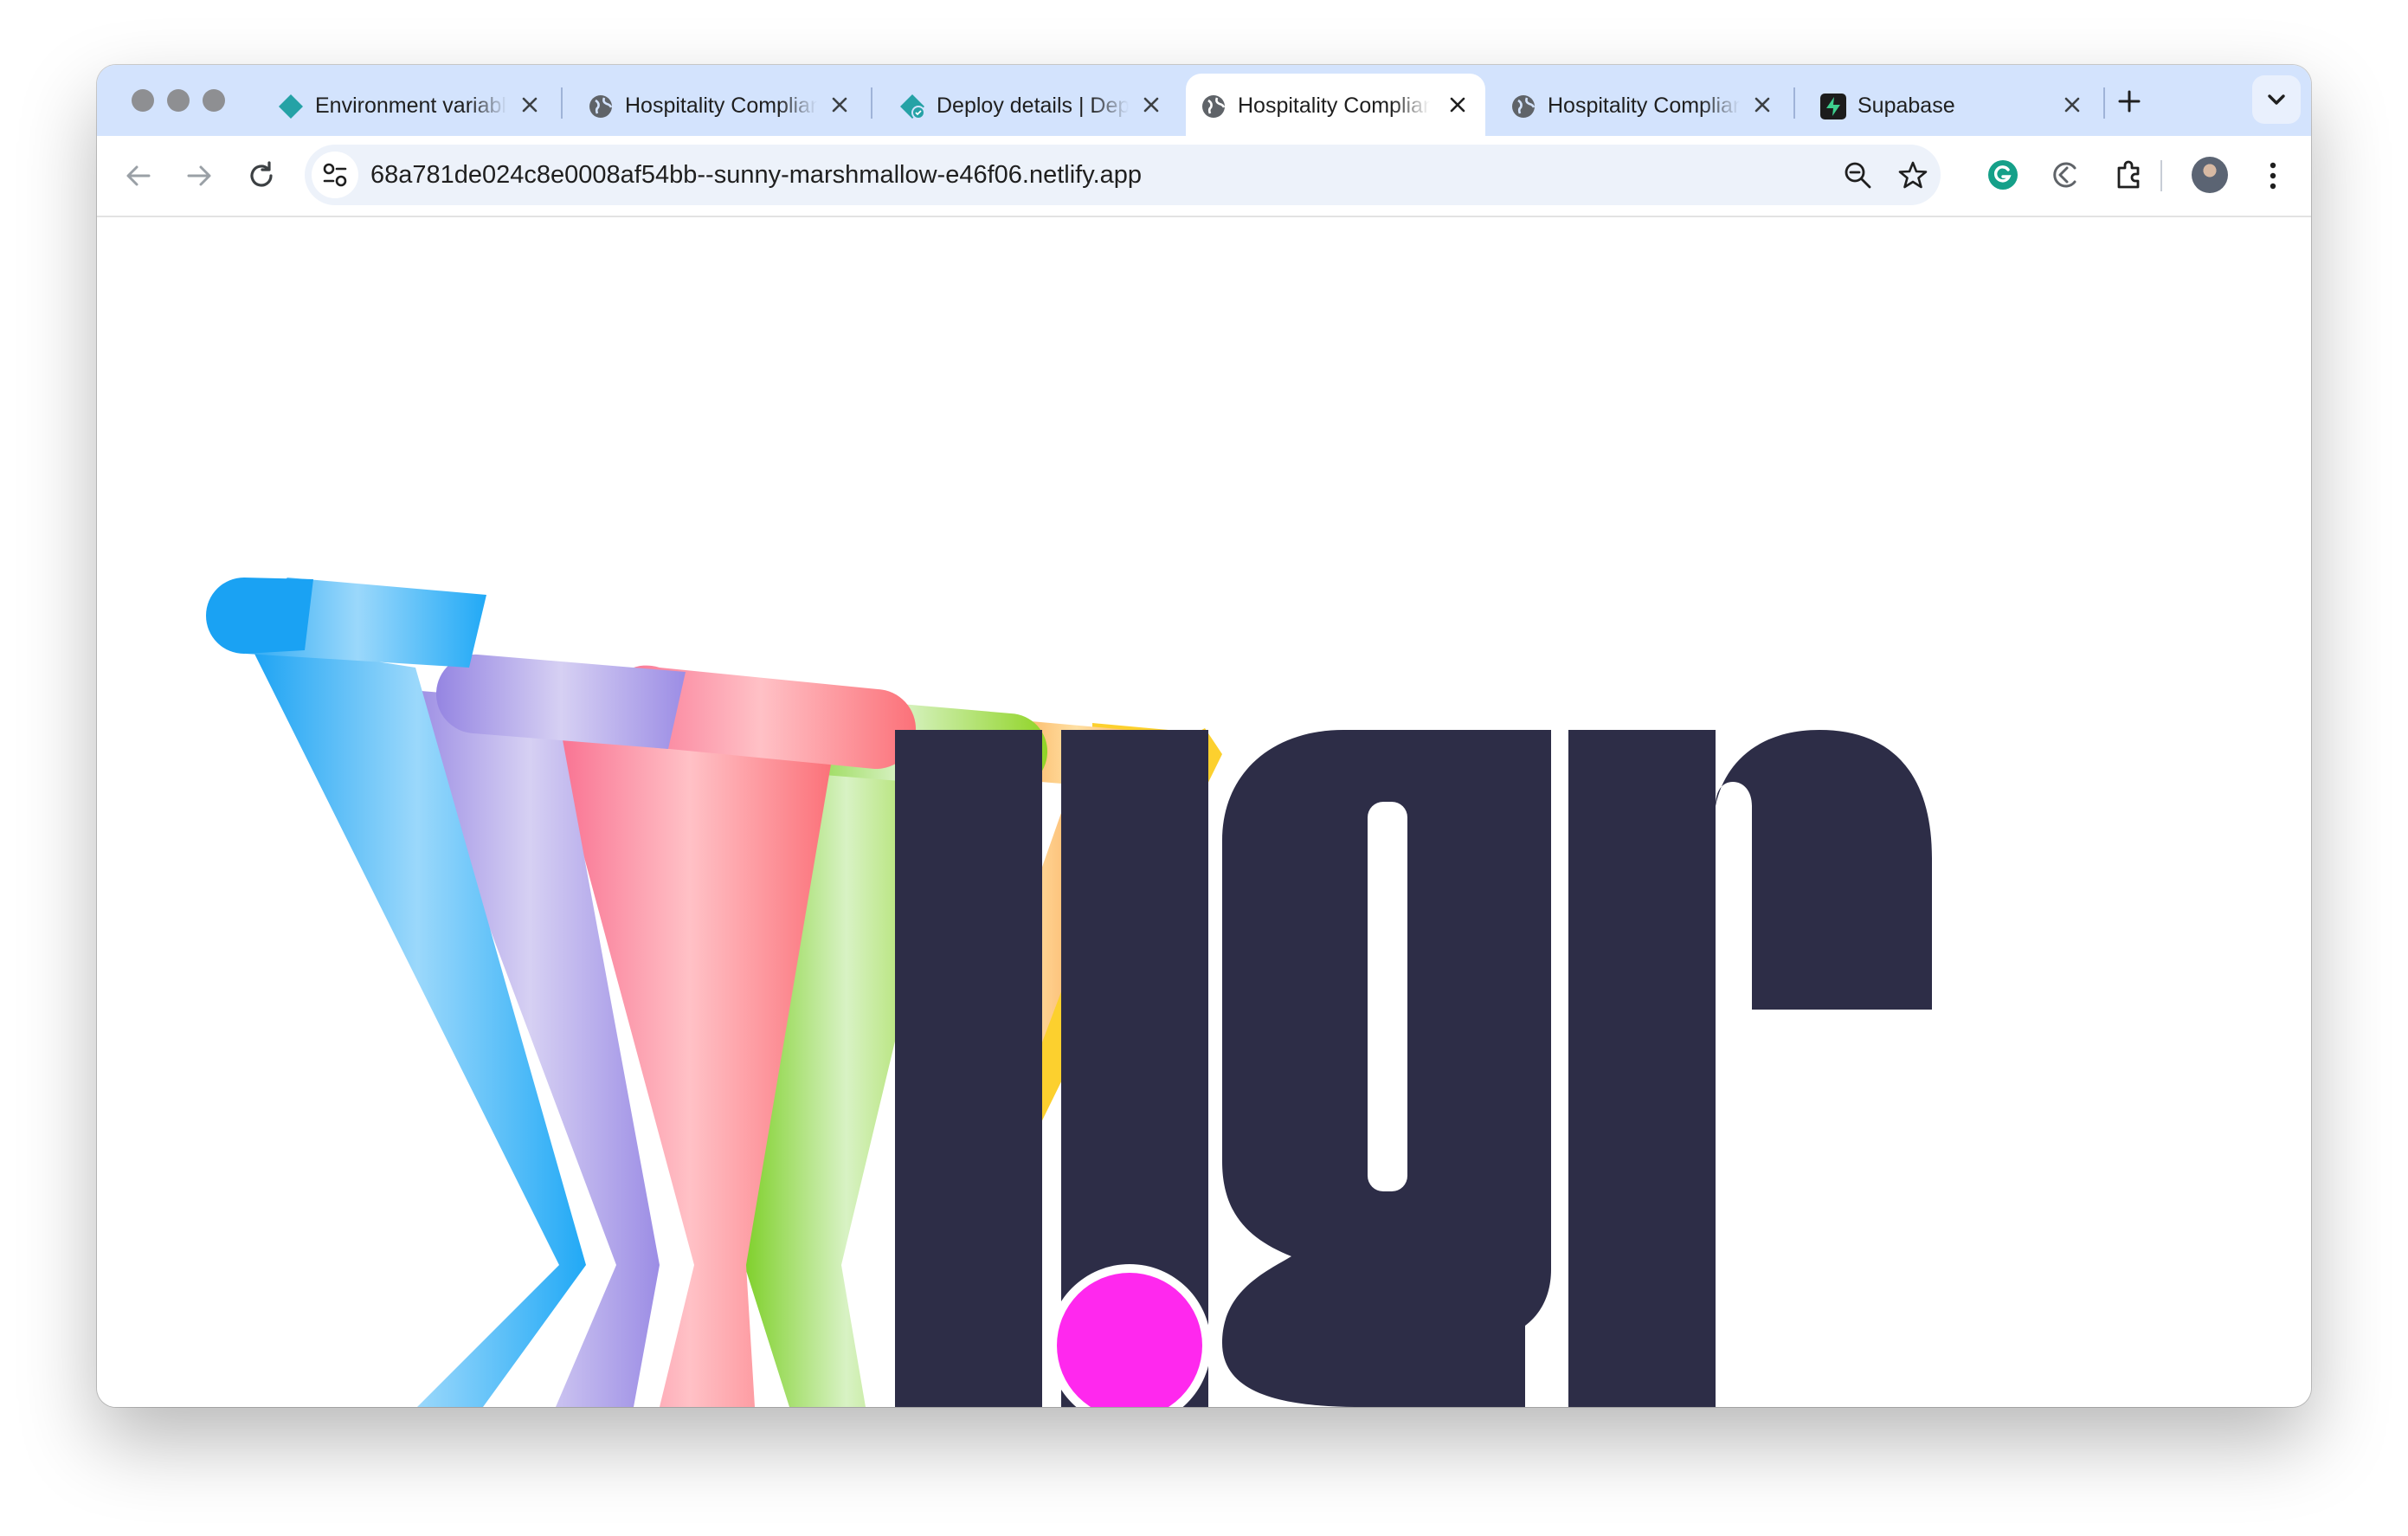 The height and width of the screenshot is (1536, 2408). What do you see at coordinates (261, 175) in the screenshot?
I see `reload-icon` at bounding box center [261, 175].